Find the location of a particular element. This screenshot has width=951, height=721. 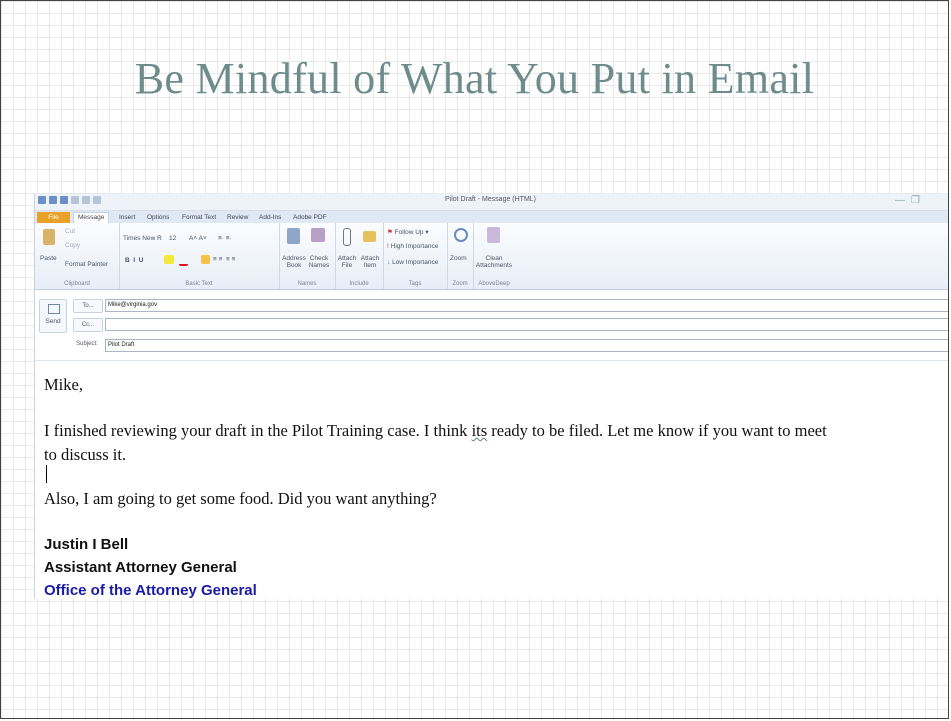

to-field: Mike@virginia.gov is located at coordinates (526, 305).